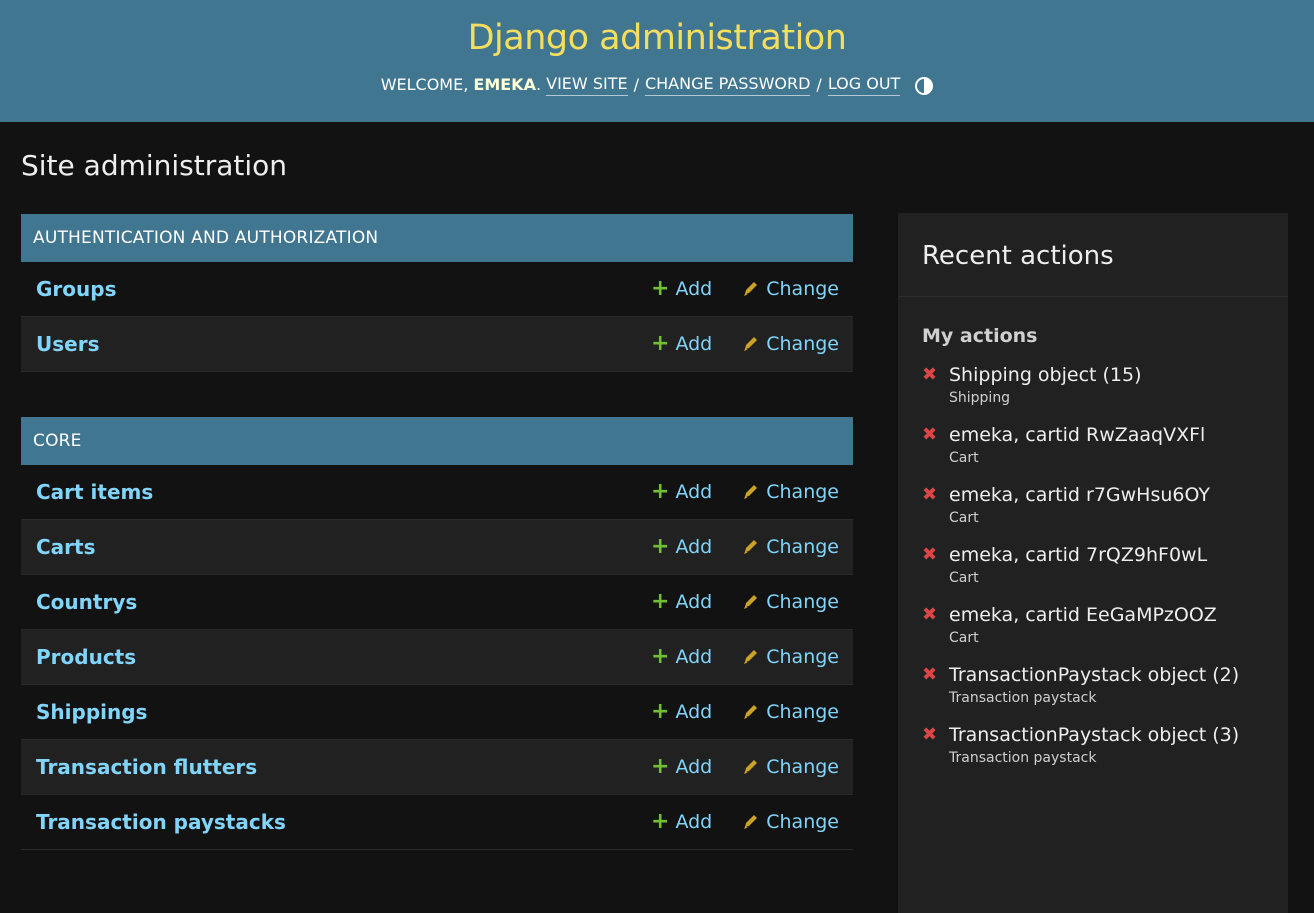 Image resolution: width=1314 pixels, height=913 pixels. Describe the element at coordinates (1083, 615) in the screenshot. I see `action-title: emeka, cartid EeGaMPzOOZ` at that location.